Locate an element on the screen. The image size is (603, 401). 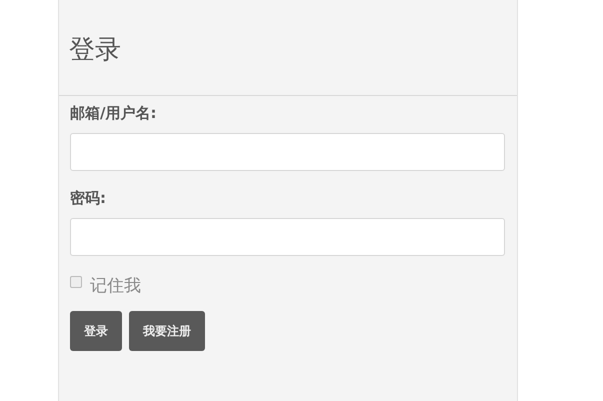
field-label: 密码: is located at coordinates (88, 198).